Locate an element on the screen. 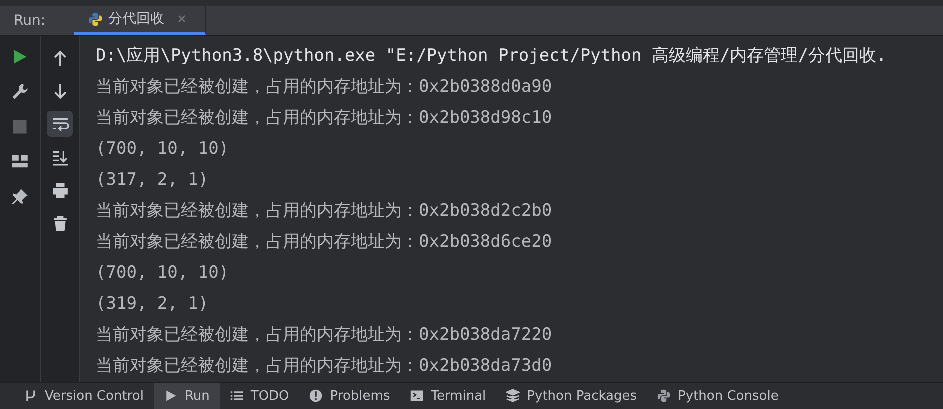  pin-icon is located at coordinates (20, 197).